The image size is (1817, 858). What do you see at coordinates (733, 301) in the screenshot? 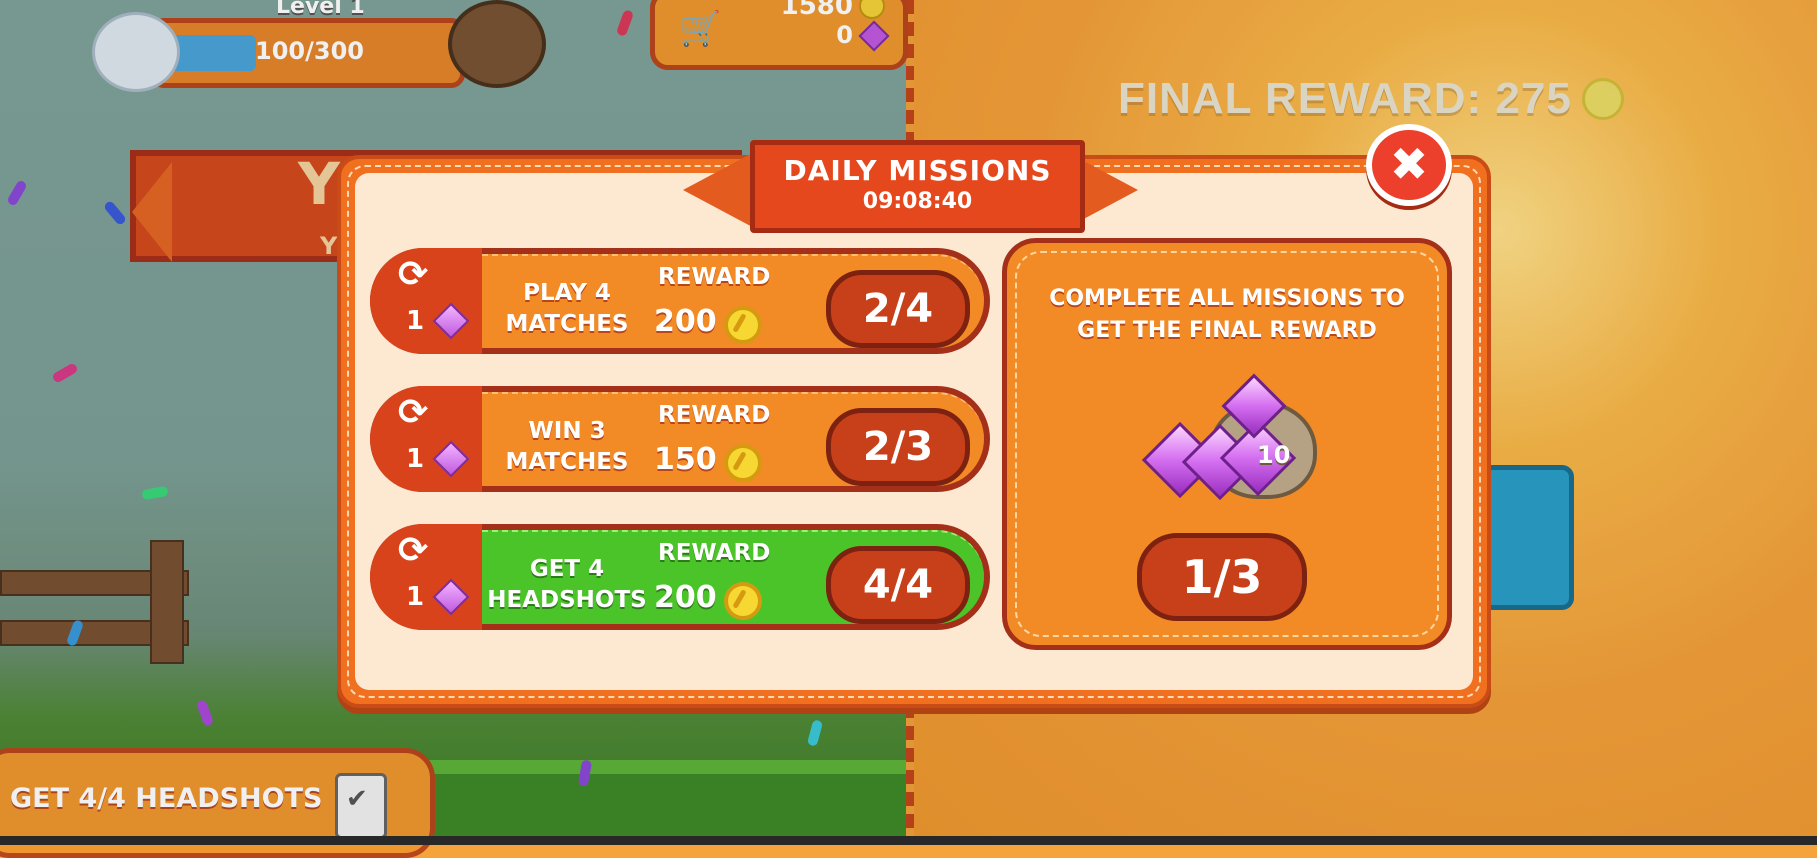
I see `mission-body: PLAY 4 MATCHES REWARD 200 2/4` at bounding box center [733, 301].